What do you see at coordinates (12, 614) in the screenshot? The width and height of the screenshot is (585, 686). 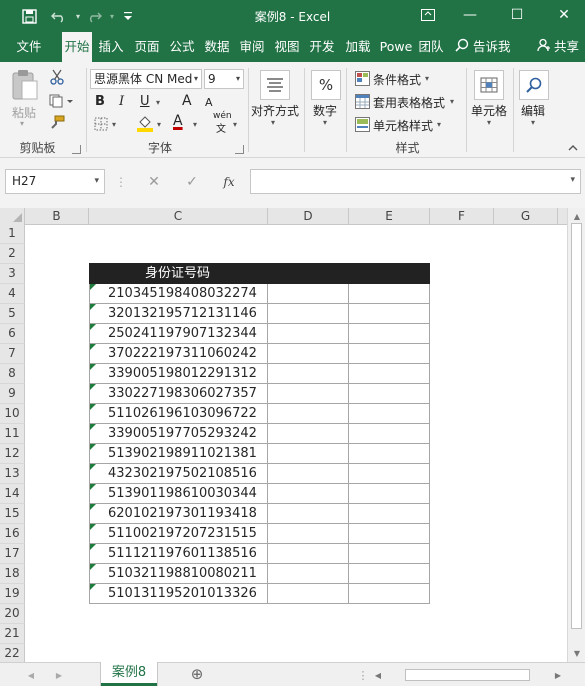 I see `row-header: 20` at bounding box center [12, 614].